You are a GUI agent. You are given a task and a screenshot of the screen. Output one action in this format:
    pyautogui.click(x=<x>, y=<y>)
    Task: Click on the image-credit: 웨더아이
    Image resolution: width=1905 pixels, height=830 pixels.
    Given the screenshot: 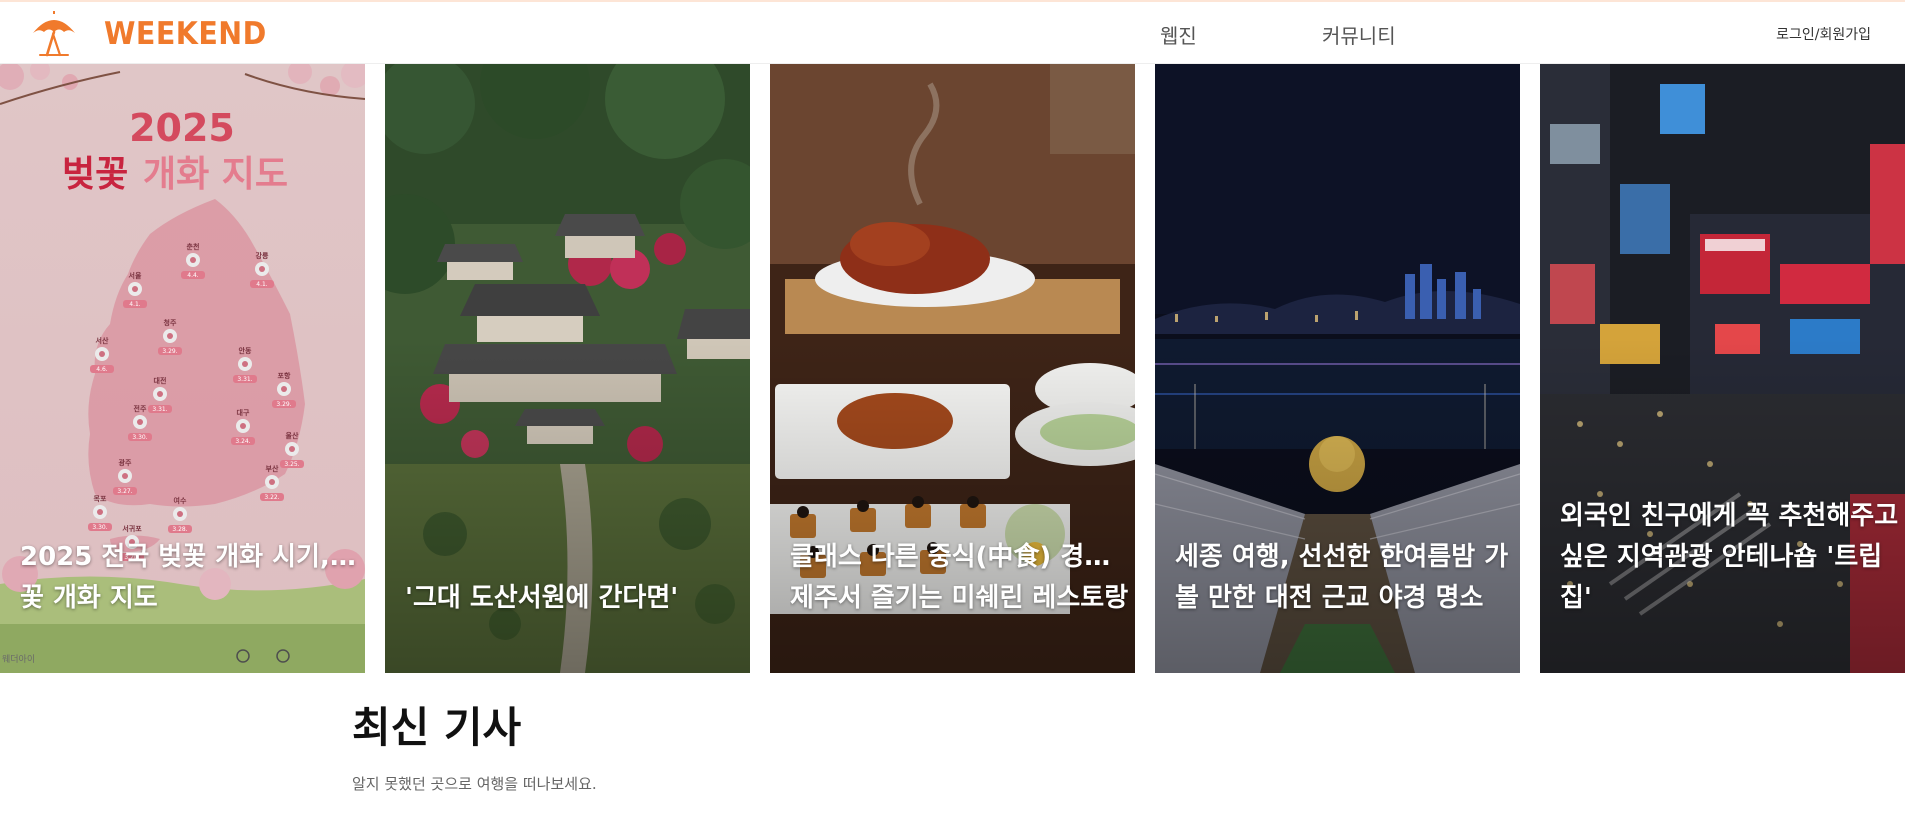 What is the action you would take?
    pyautogui.click(x=19, y=660)
    